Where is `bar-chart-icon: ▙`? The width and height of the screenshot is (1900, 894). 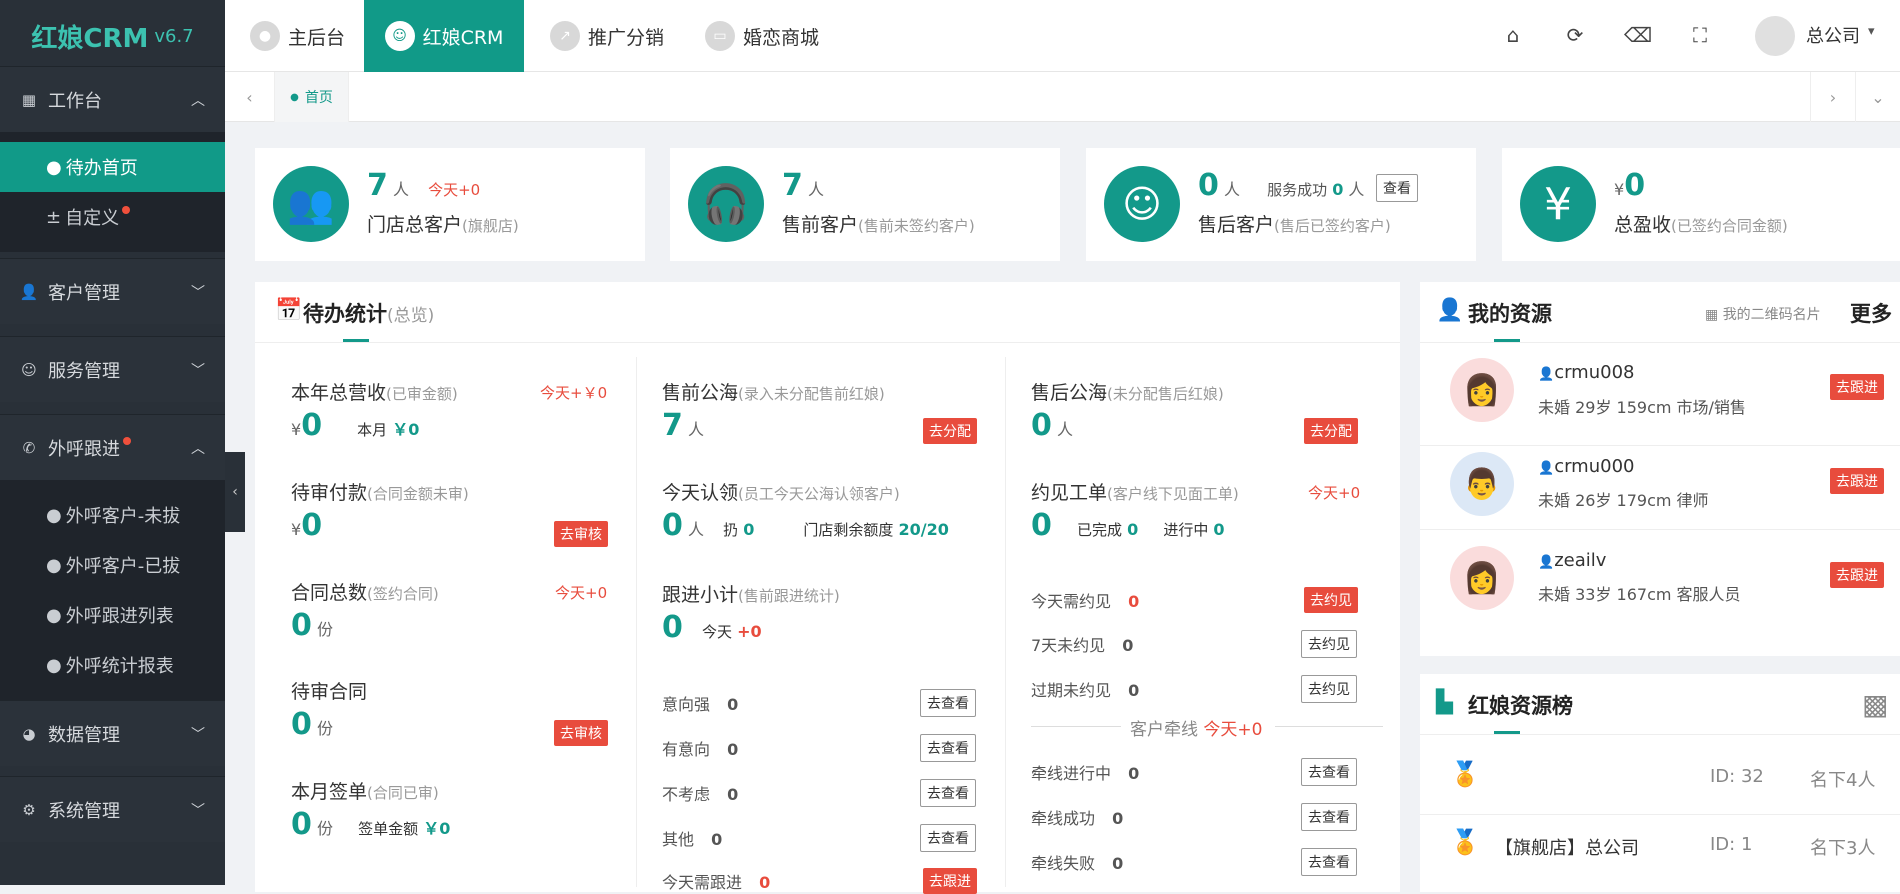
bar-chart-icon: ▙ is located at coordinates (1444, 702).